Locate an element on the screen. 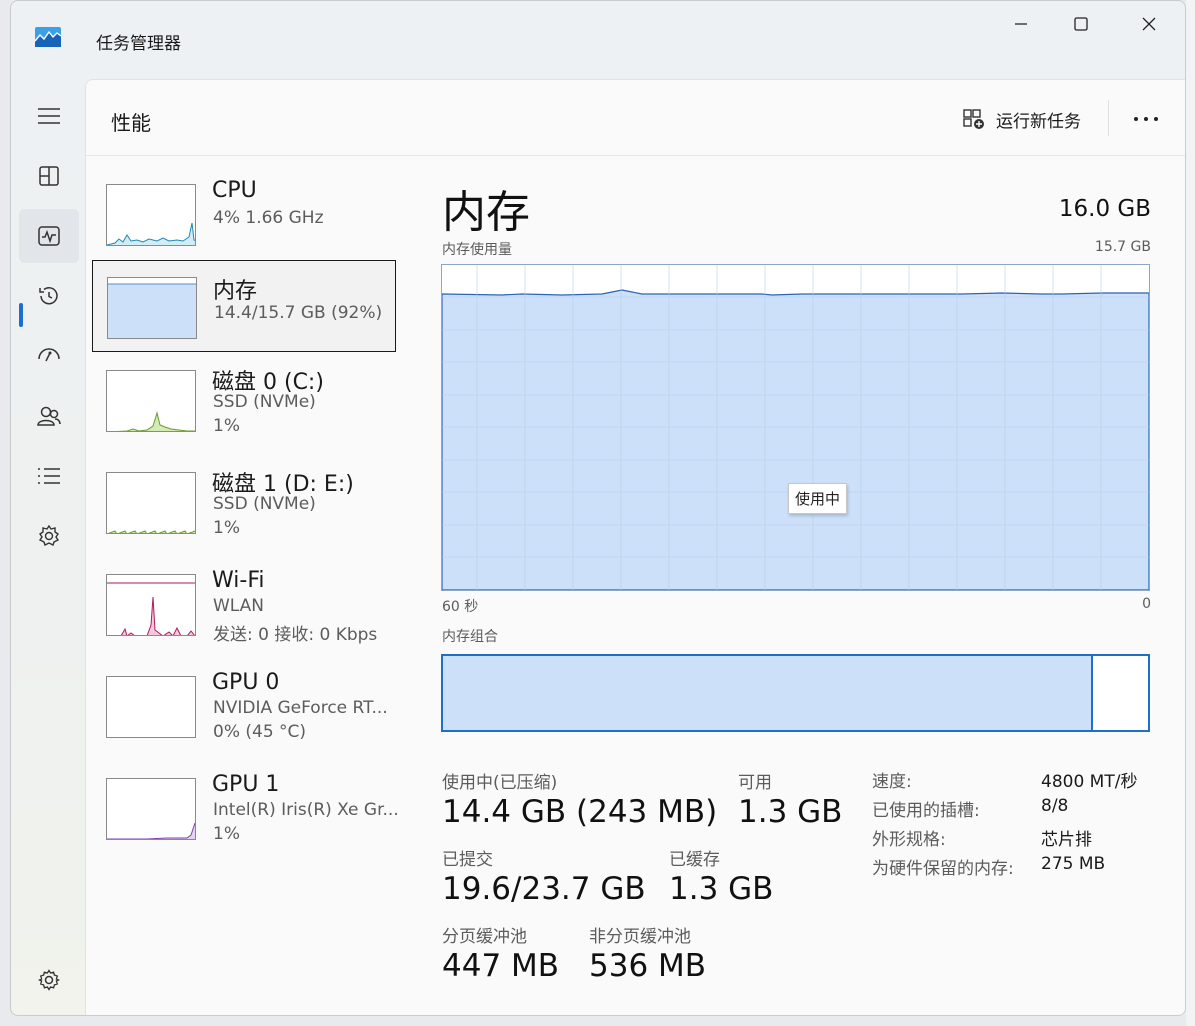  graph-axis-start: 60 秒 is located at coordinates (460, 607).